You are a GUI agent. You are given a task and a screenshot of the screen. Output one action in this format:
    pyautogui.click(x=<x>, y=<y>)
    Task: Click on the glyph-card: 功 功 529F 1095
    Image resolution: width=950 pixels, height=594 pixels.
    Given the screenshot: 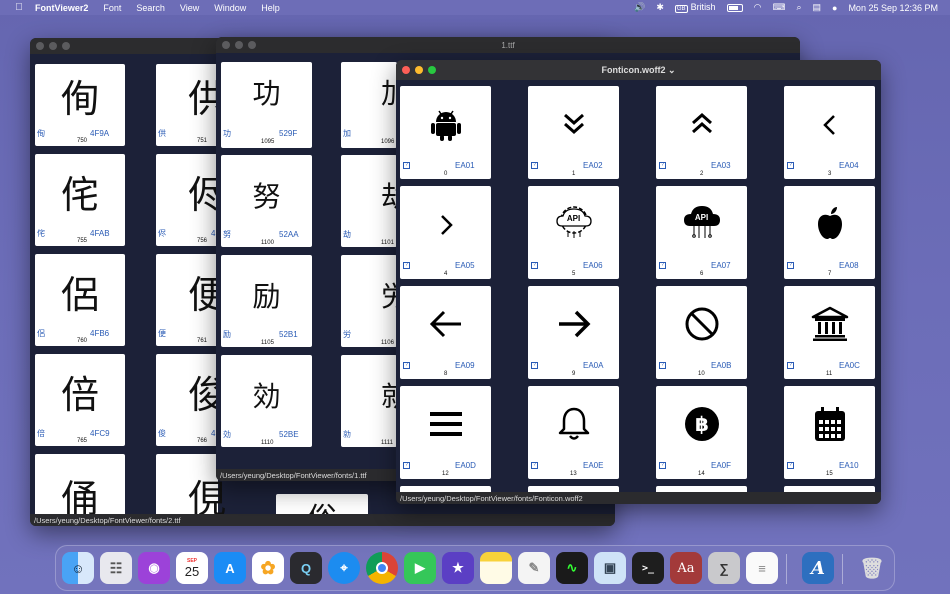 What is the action you would take?
    pyautogui.click(x=266, y=105)
    